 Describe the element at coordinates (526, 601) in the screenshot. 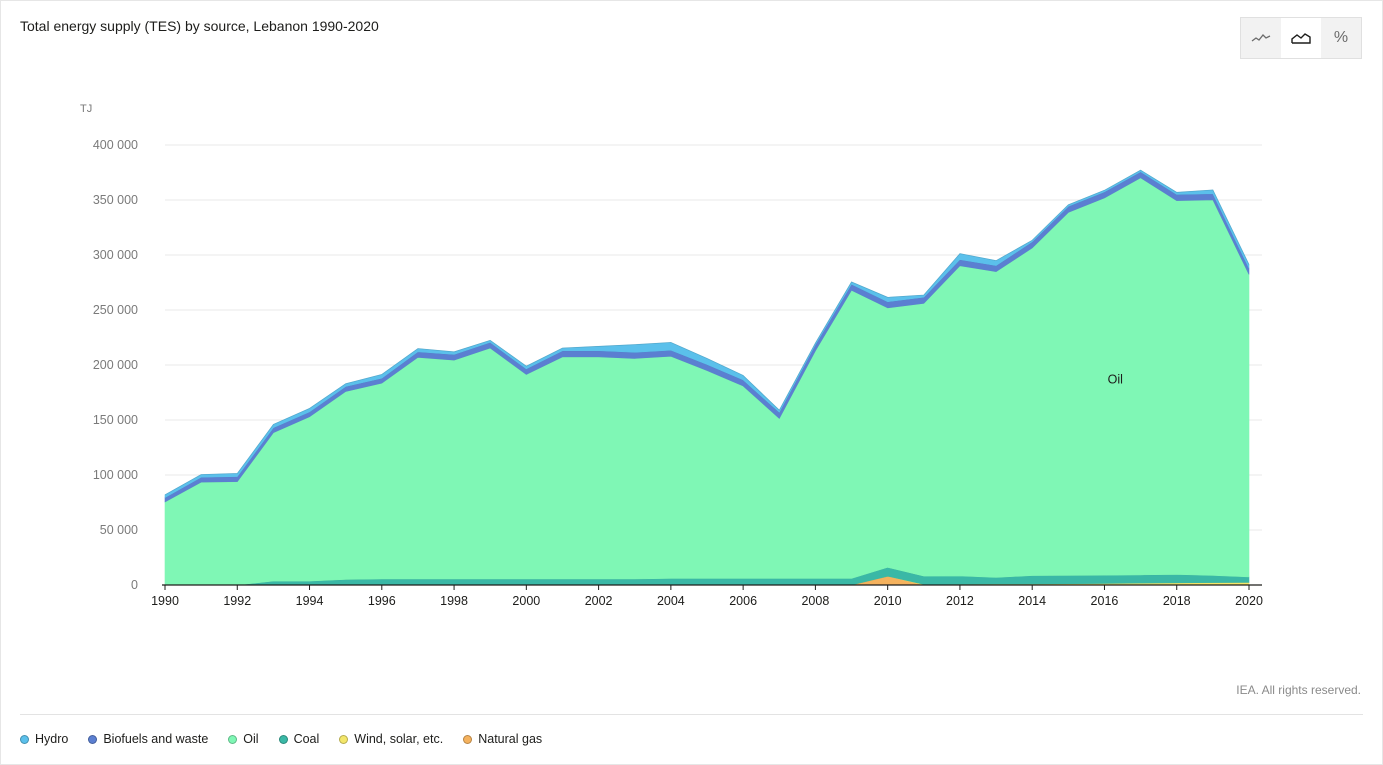

I see `x-tick-label: 2000` at that location.